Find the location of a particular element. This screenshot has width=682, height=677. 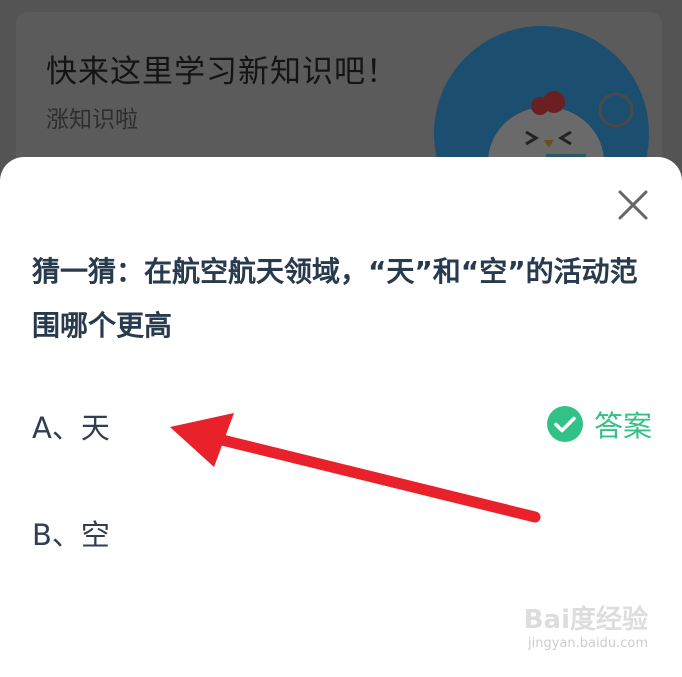

promo-subtitle: 涨知识啦 is located at coordinates (92, 120).